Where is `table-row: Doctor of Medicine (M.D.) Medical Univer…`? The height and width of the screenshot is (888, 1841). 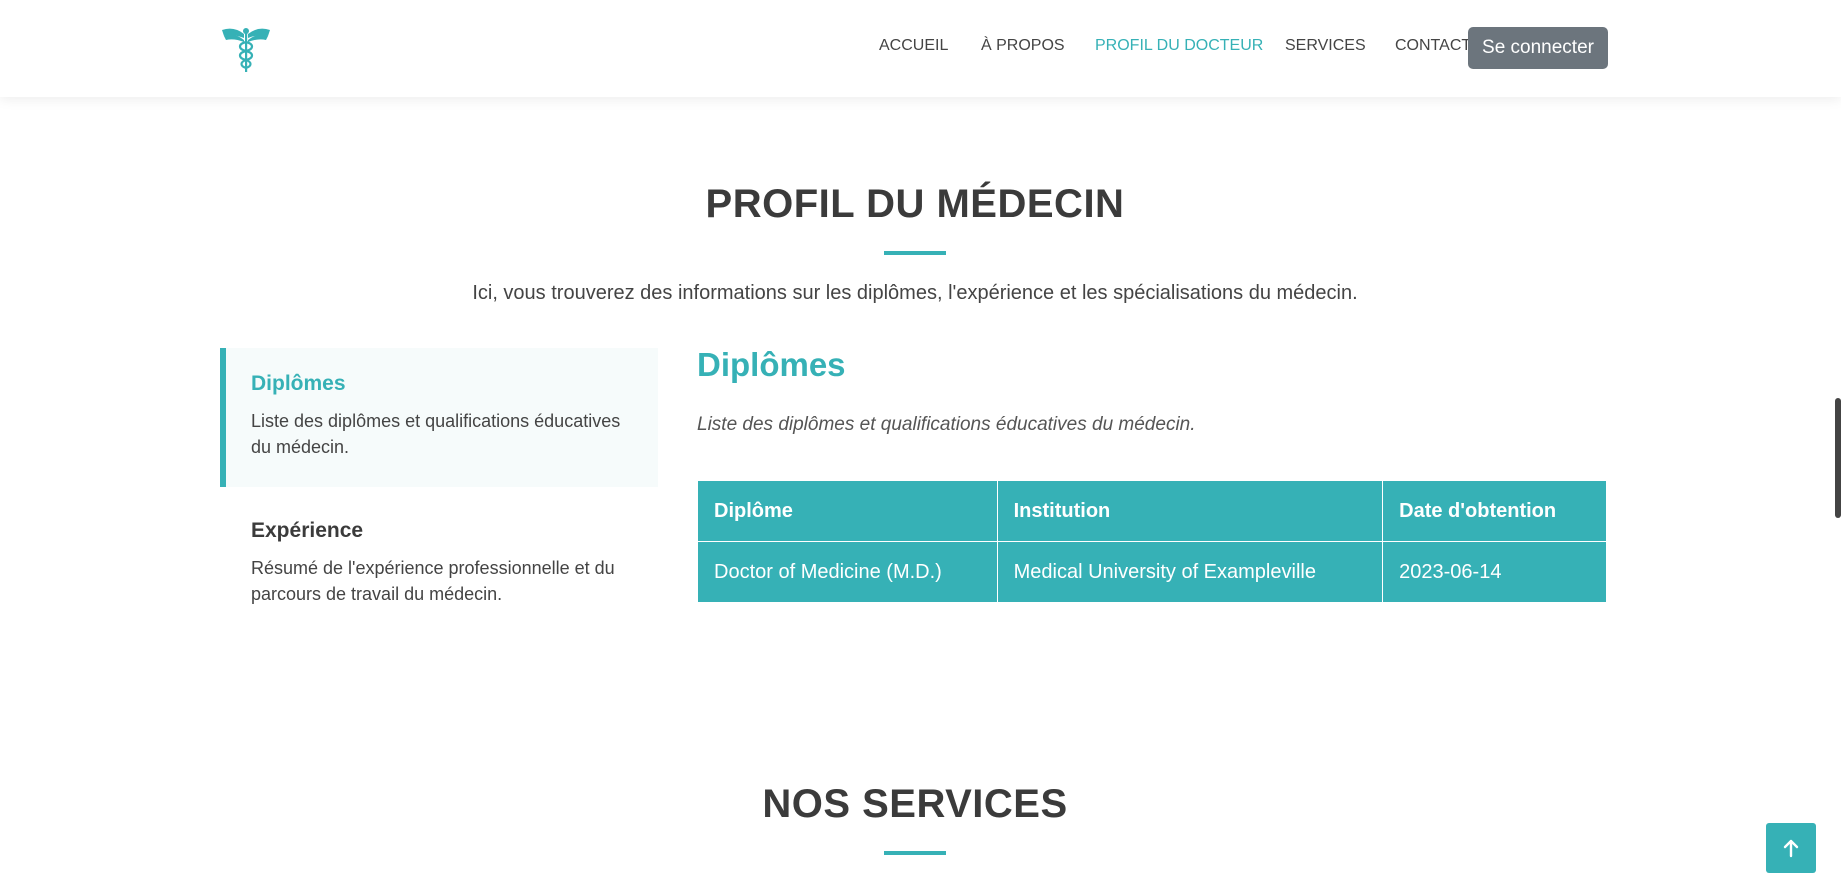 table-row: Doctor of Medicine (M.D.) Medical Univer… is located at coordinates (1152, 572).